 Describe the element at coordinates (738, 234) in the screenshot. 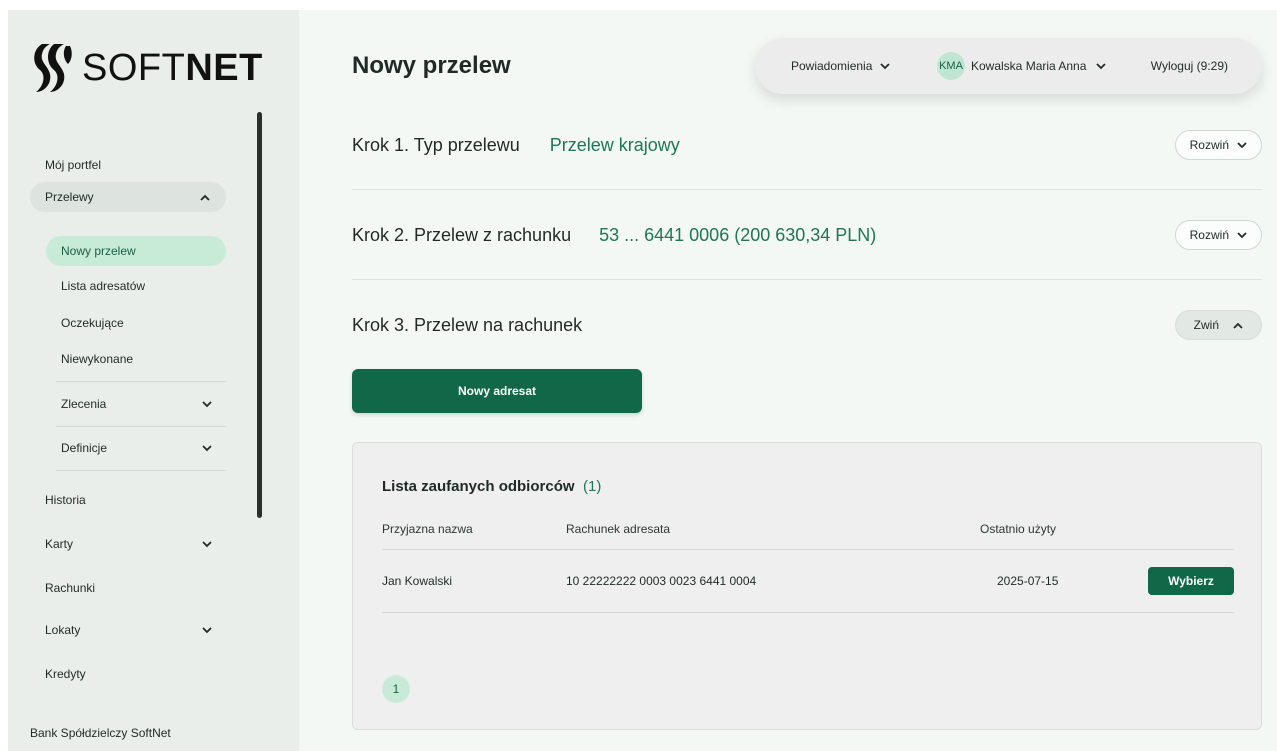

I see `step-value: 53 ... 6441 0006 (200 630,34 PLN)` at that location.